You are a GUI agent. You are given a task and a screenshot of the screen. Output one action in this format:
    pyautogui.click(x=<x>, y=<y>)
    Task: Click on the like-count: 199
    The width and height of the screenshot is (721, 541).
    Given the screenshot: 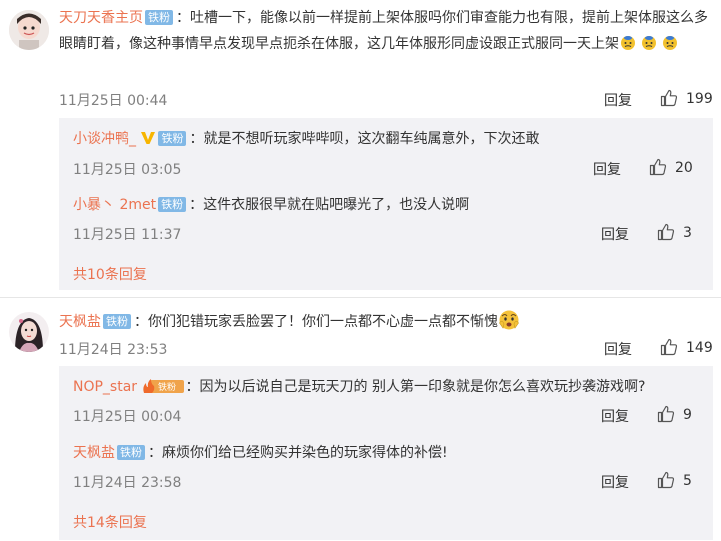 What is the action you would take?
    pyautogui.click(x=699, y=99)
    